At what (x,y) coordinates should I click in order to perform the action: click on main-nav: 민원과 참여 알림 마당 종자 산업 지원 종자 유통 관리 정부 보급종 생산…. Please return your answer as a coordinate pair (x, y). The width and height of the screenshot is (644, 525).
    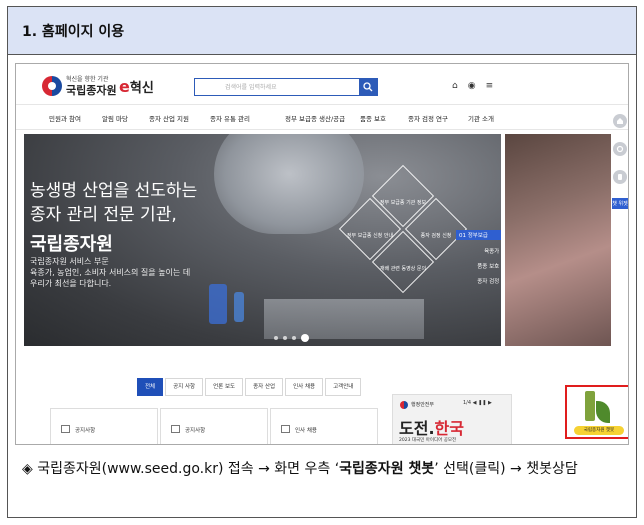
    Looking at the image, I should click on (322, 117).